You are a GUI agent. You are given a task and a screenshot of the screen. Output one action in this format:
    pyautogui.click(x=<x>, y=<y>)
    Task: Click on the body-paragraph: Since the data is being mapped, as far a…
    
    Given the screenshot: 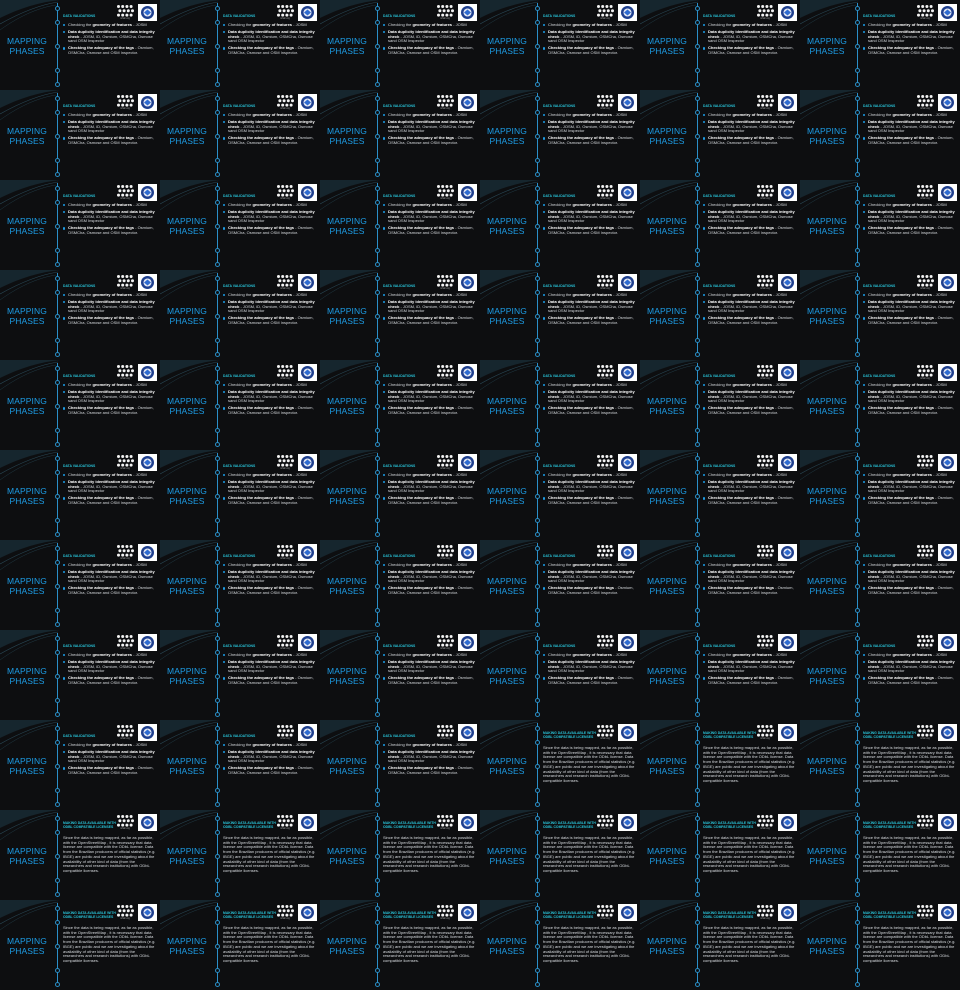 What is the action you would take?
    pyautogui.click(x=909, y=854)
    